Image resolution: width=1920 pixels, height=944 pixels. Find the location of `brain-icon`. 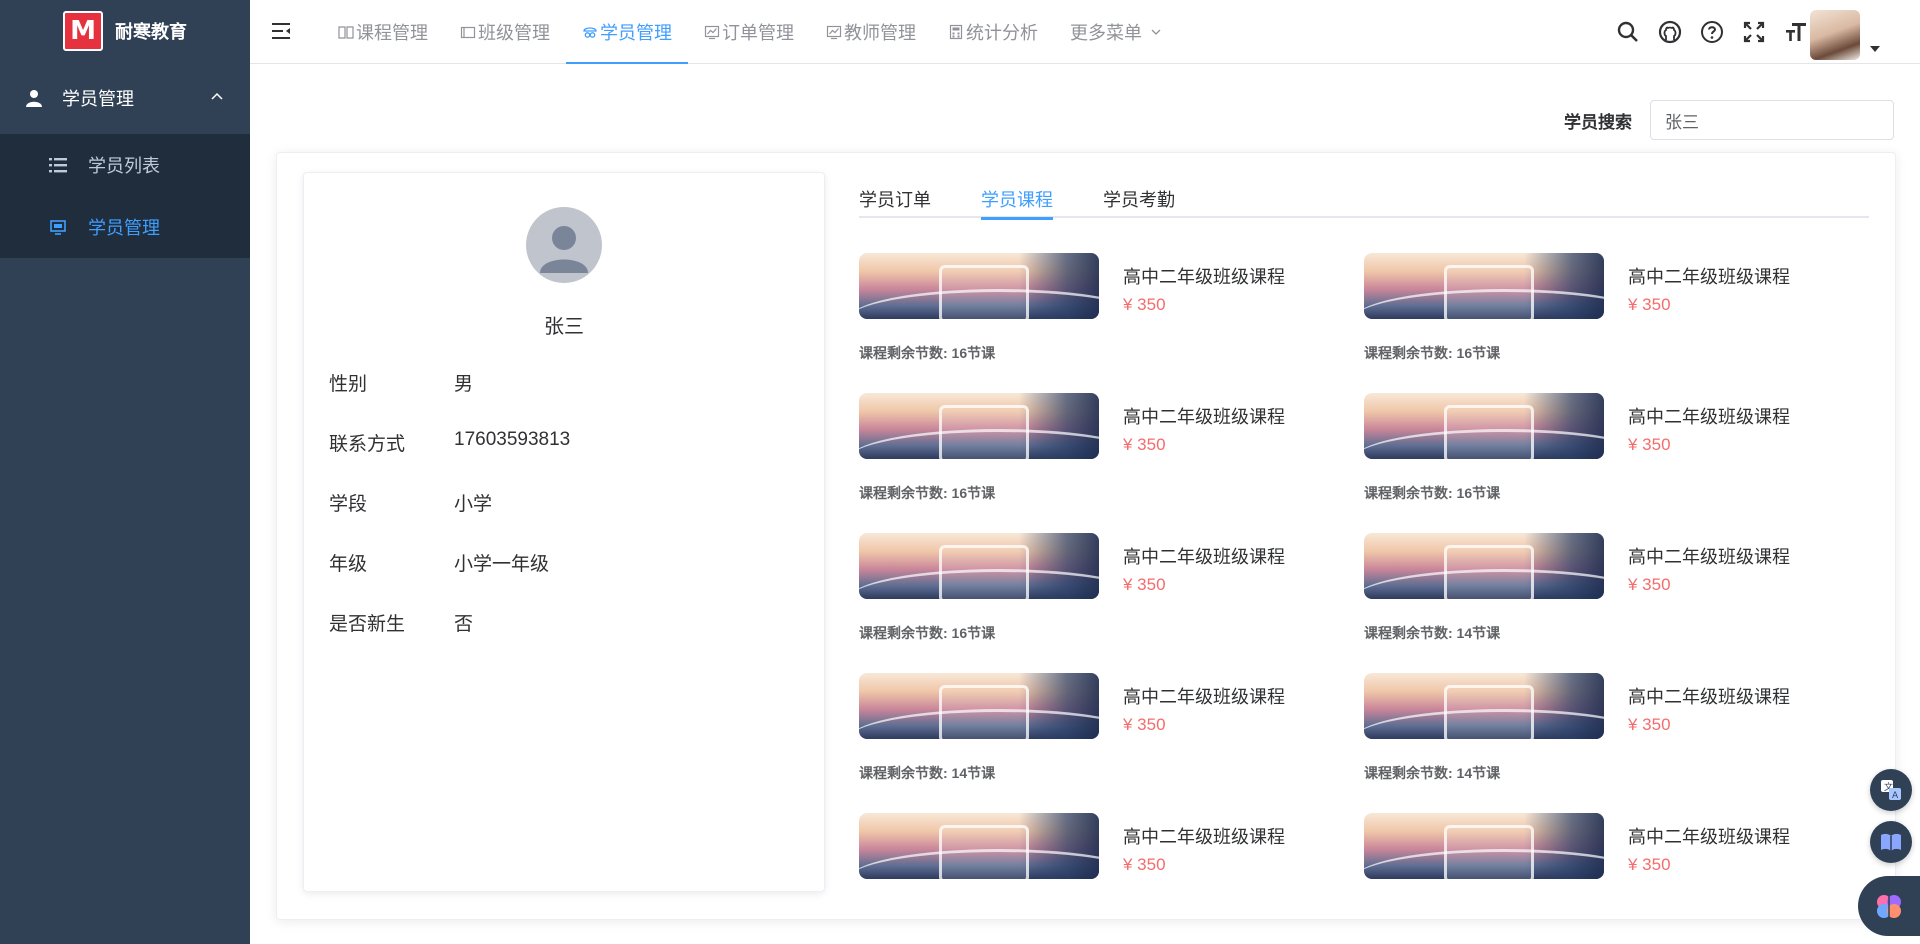

brain-icon is located at coordinates (1889, 906).